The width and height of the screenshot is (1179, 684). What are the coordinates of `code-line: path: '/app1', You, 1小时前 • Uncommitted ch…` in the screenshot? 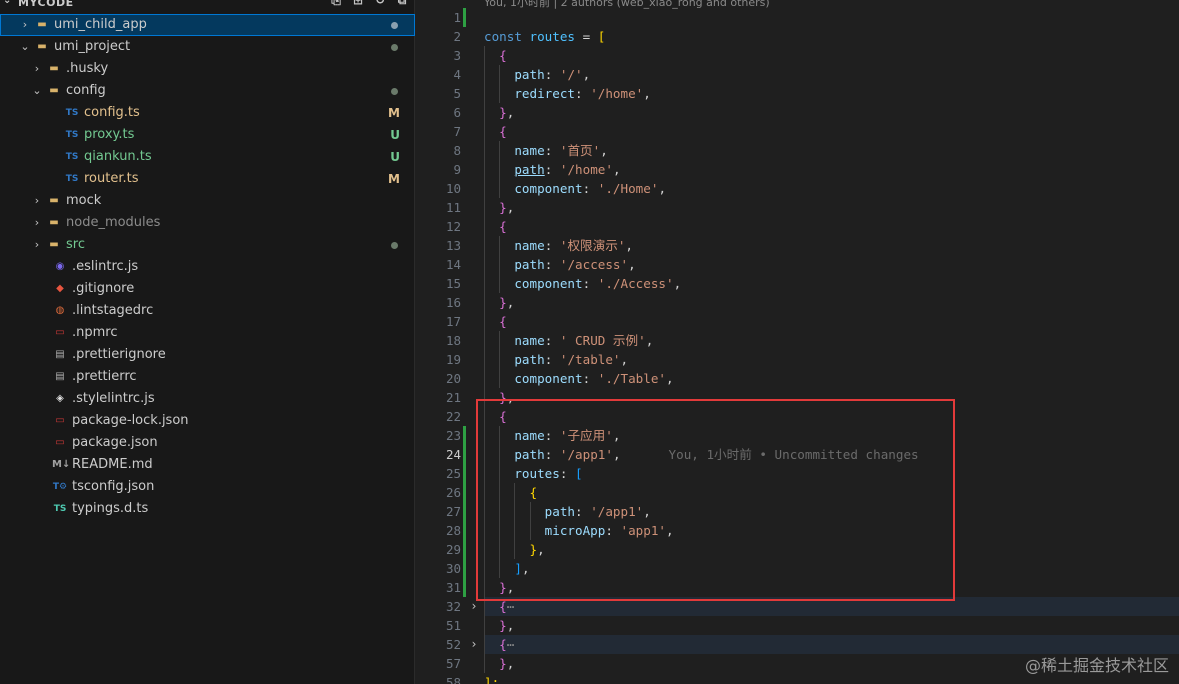 It's located at (831, 454).